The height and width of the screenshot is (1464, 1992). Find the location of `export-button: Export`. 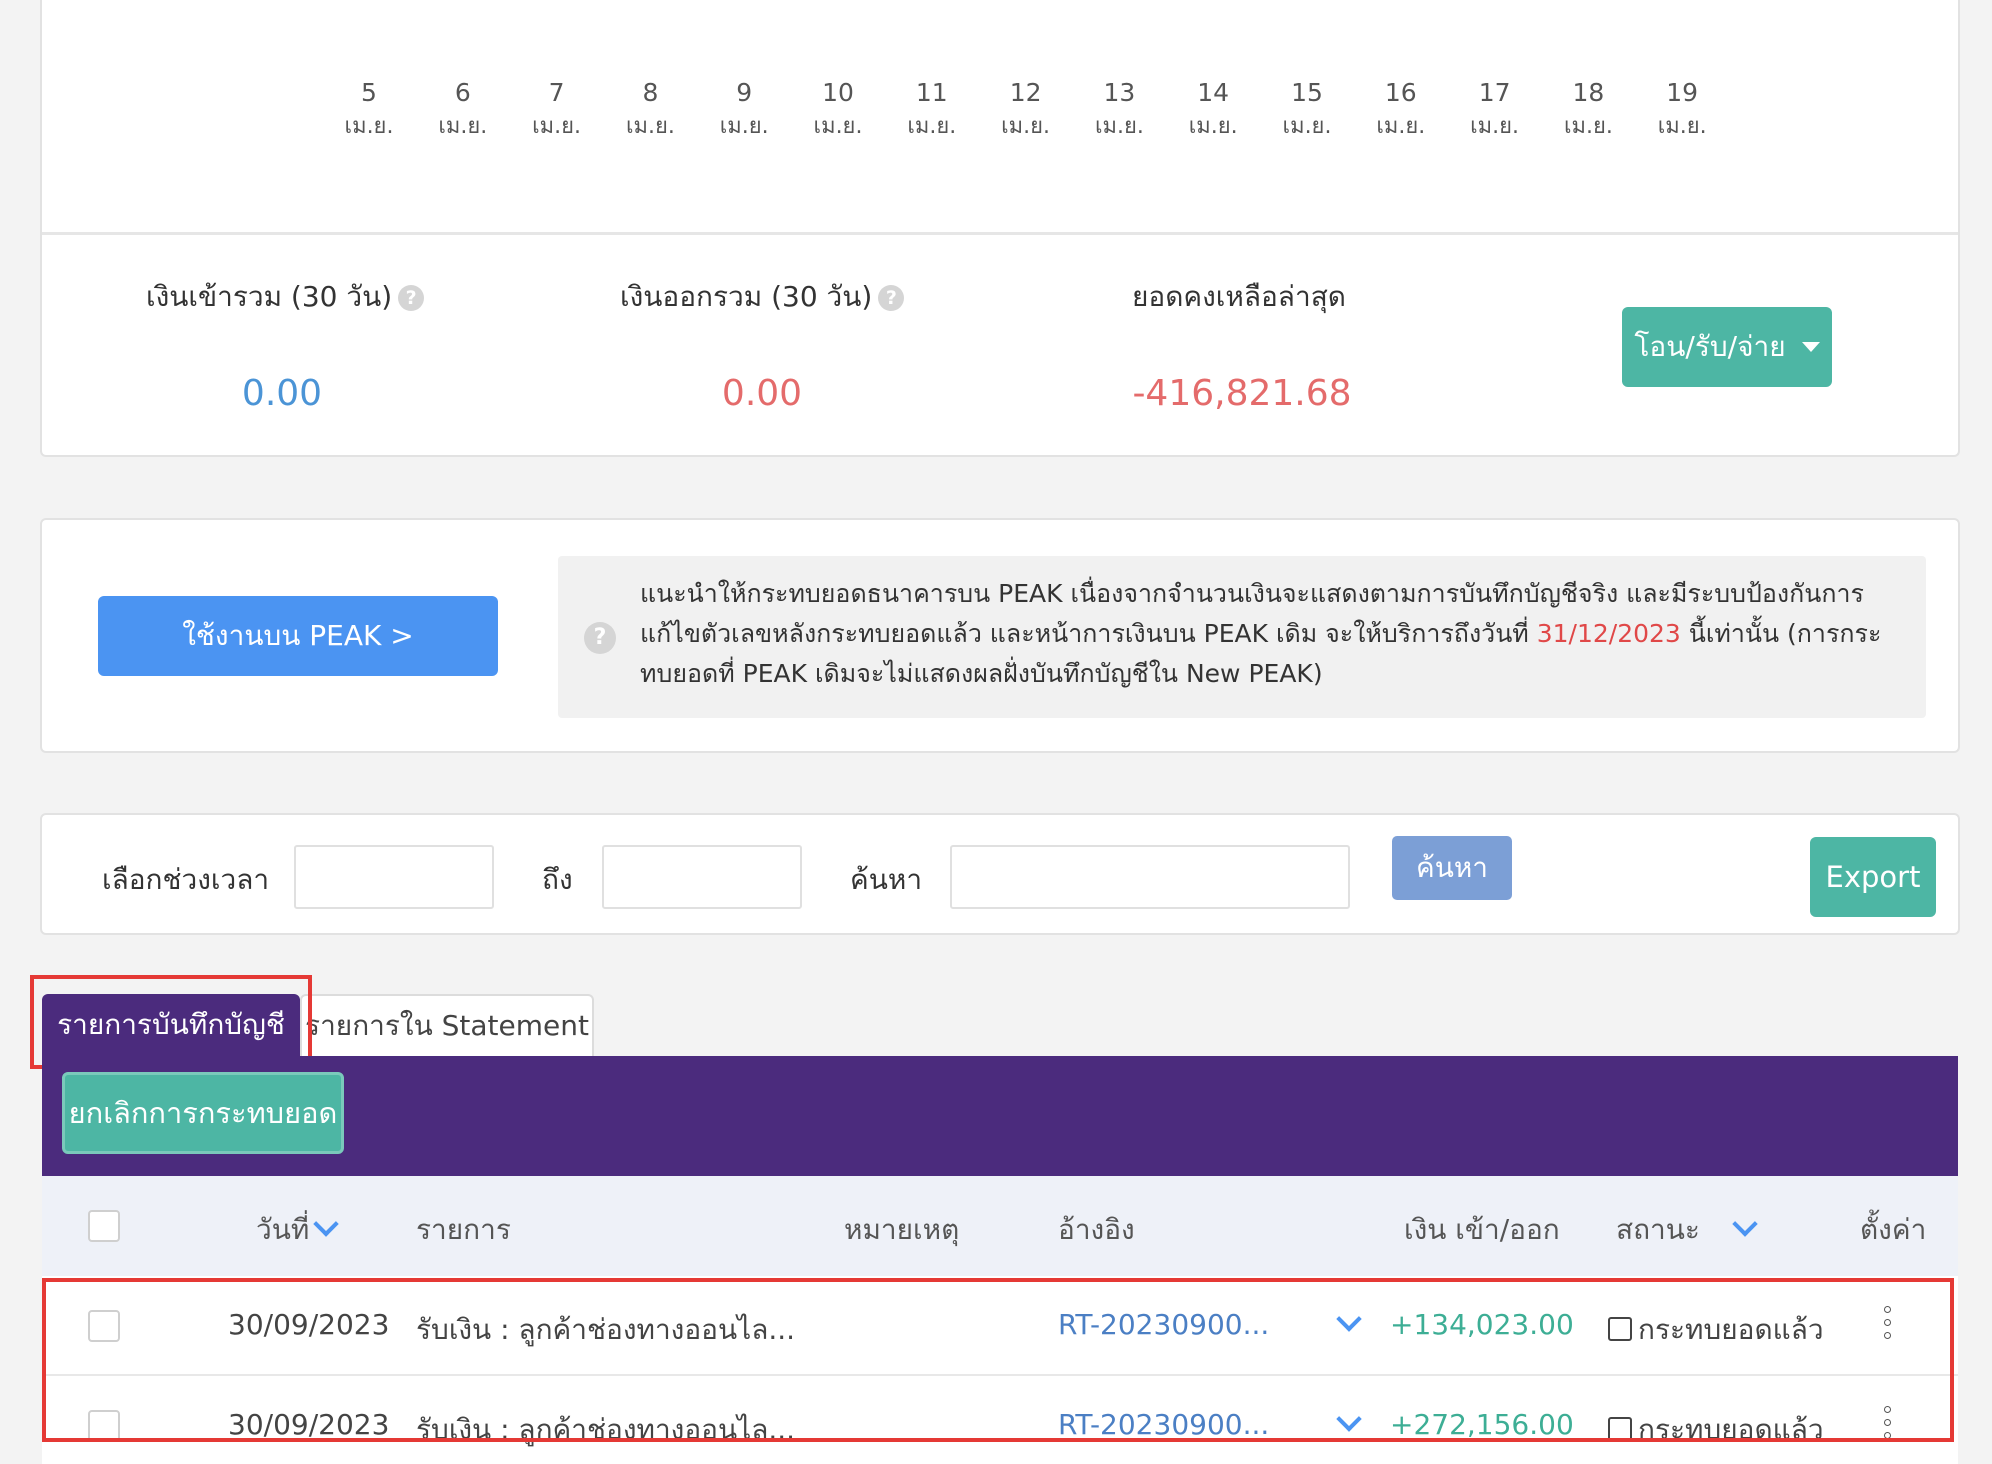

export-button: Export is located at coordinates (1873, 877).